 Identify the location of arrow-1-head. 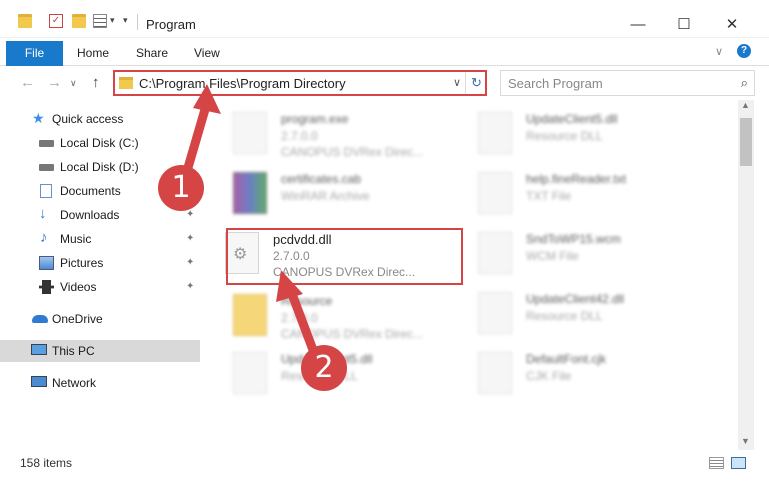
(207, 99).